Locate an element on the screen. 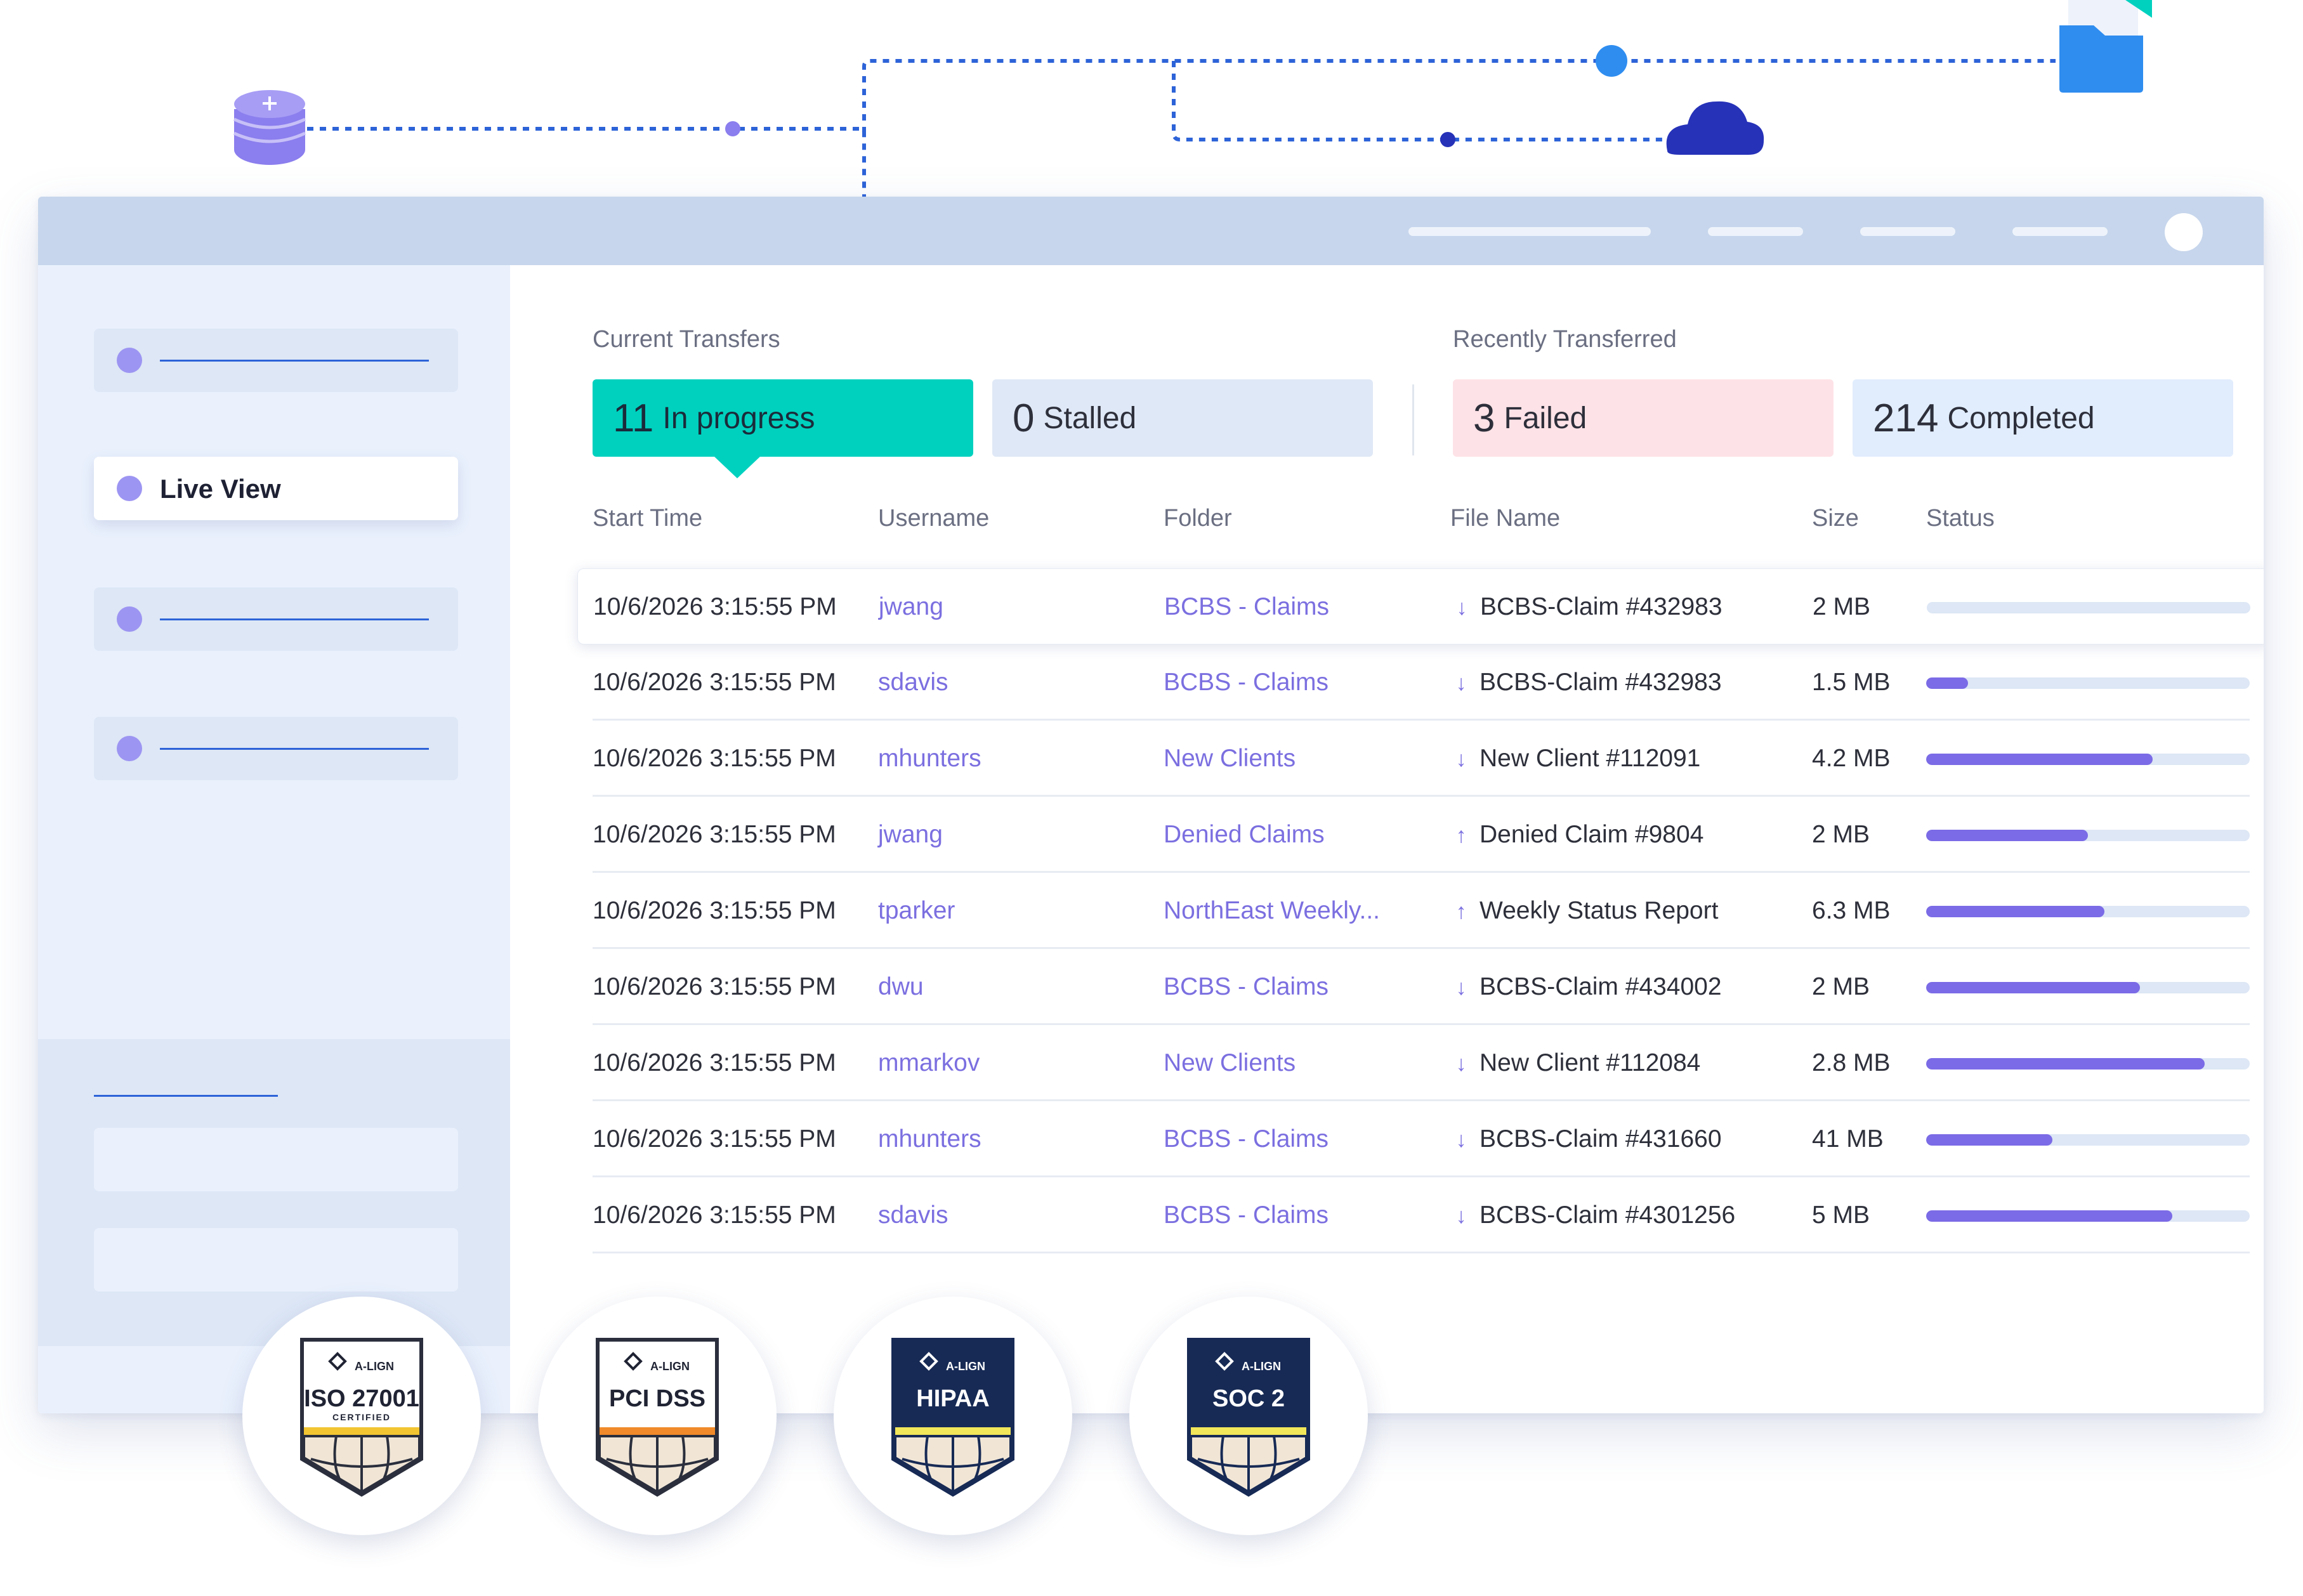 This screenshot has height=1596, width=2303. size-cell: 2.8 MB is located at coordinates (1852, 1062).